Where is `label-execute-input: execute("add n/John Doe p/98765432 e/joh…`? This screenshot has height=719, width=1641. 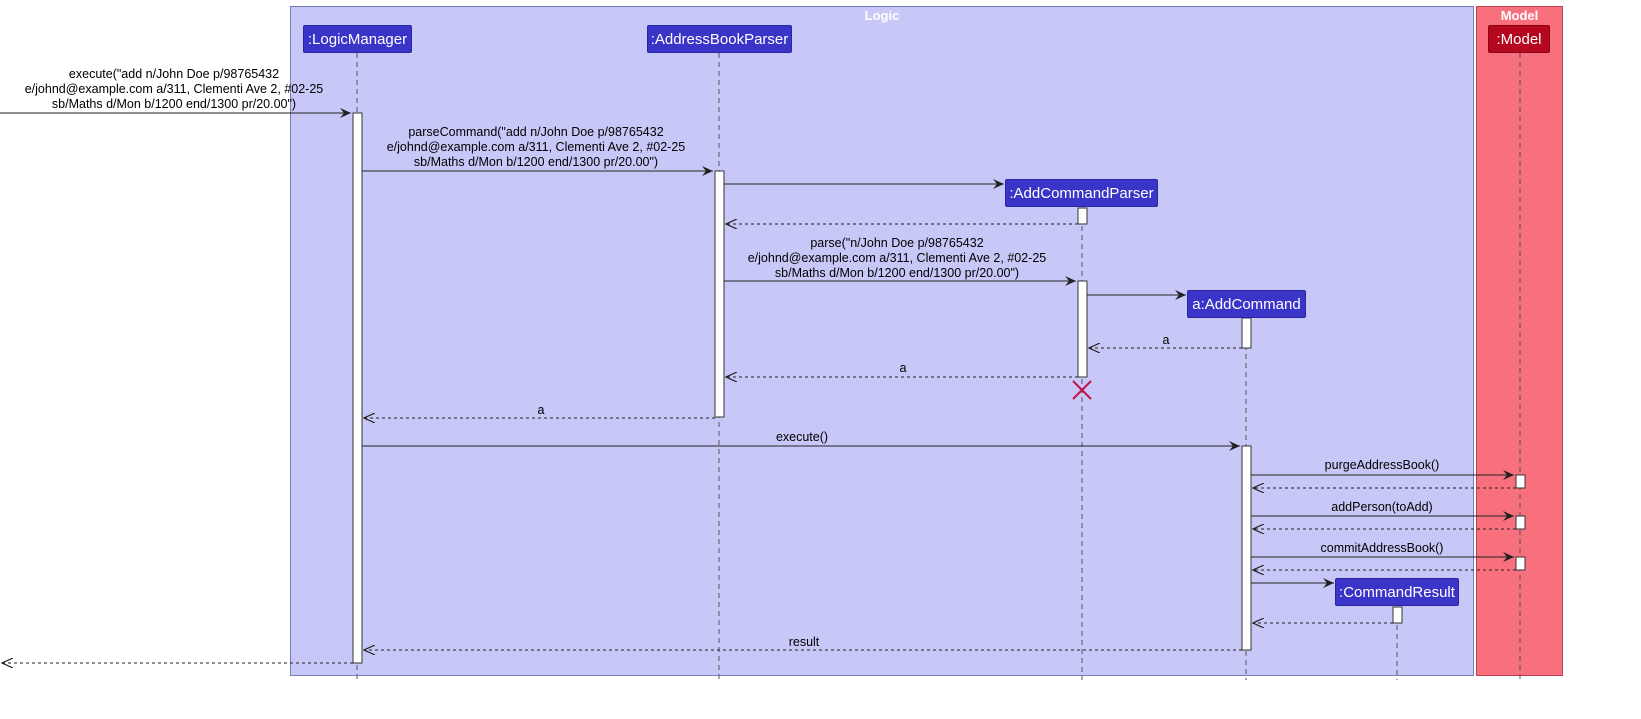 label-execute-input: execute("add n/John Doe p/98765432 e/joh… is located at coordinates (174, 89).